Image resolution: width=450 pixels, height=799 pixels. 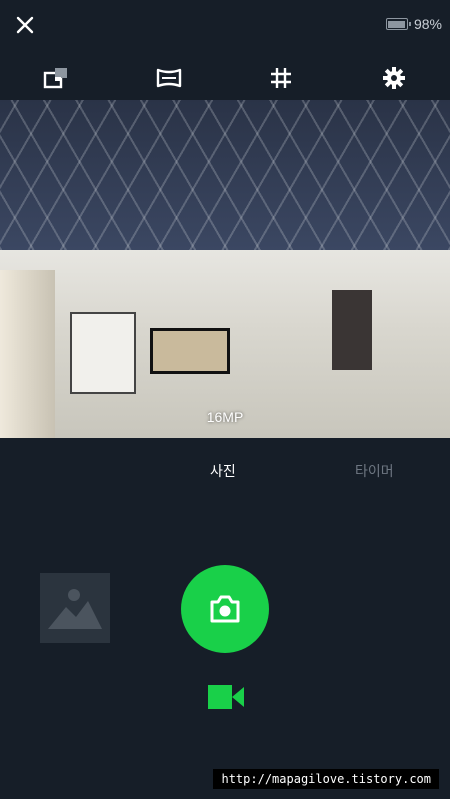 I want to click on mode-selector: 사진 타이머, so click(x=225, y=470).